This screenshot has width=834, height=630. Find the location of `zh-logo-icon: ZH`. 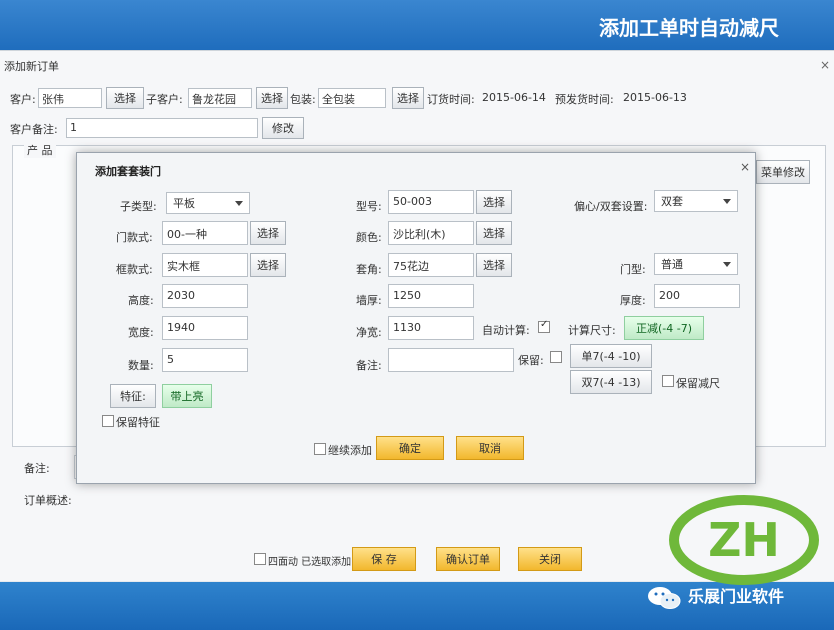

zh-logo-icon: ZH is located at coordinates (744, 540).